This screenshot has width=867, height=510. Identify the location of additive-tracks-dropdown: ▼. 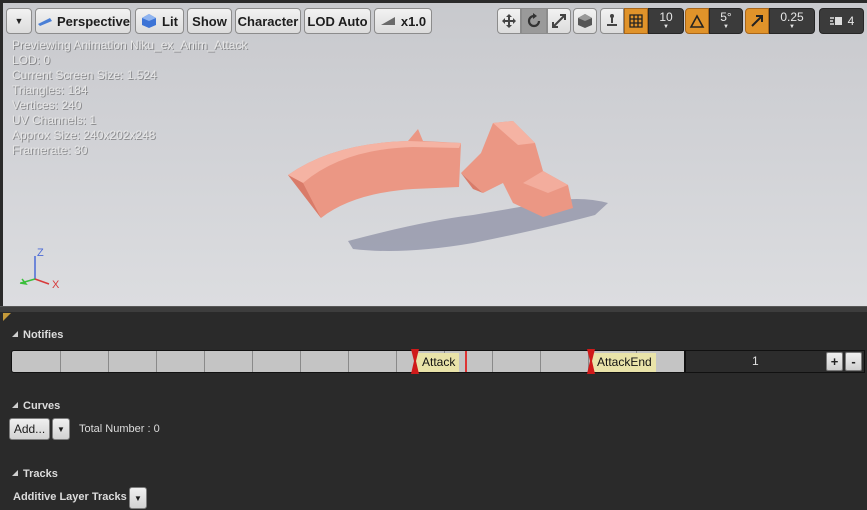
(138, 498).